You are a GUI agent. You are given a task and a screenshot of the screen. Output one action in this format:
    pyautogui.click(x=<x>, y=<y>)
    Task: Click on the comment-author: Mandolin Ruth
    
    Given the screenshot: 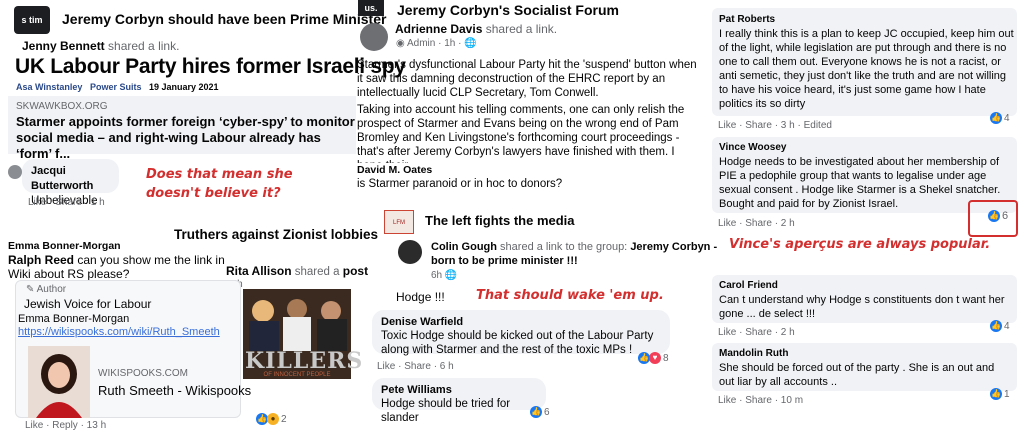 What is the action you would take?
    pyautogui.click(x=865, y=354)
    